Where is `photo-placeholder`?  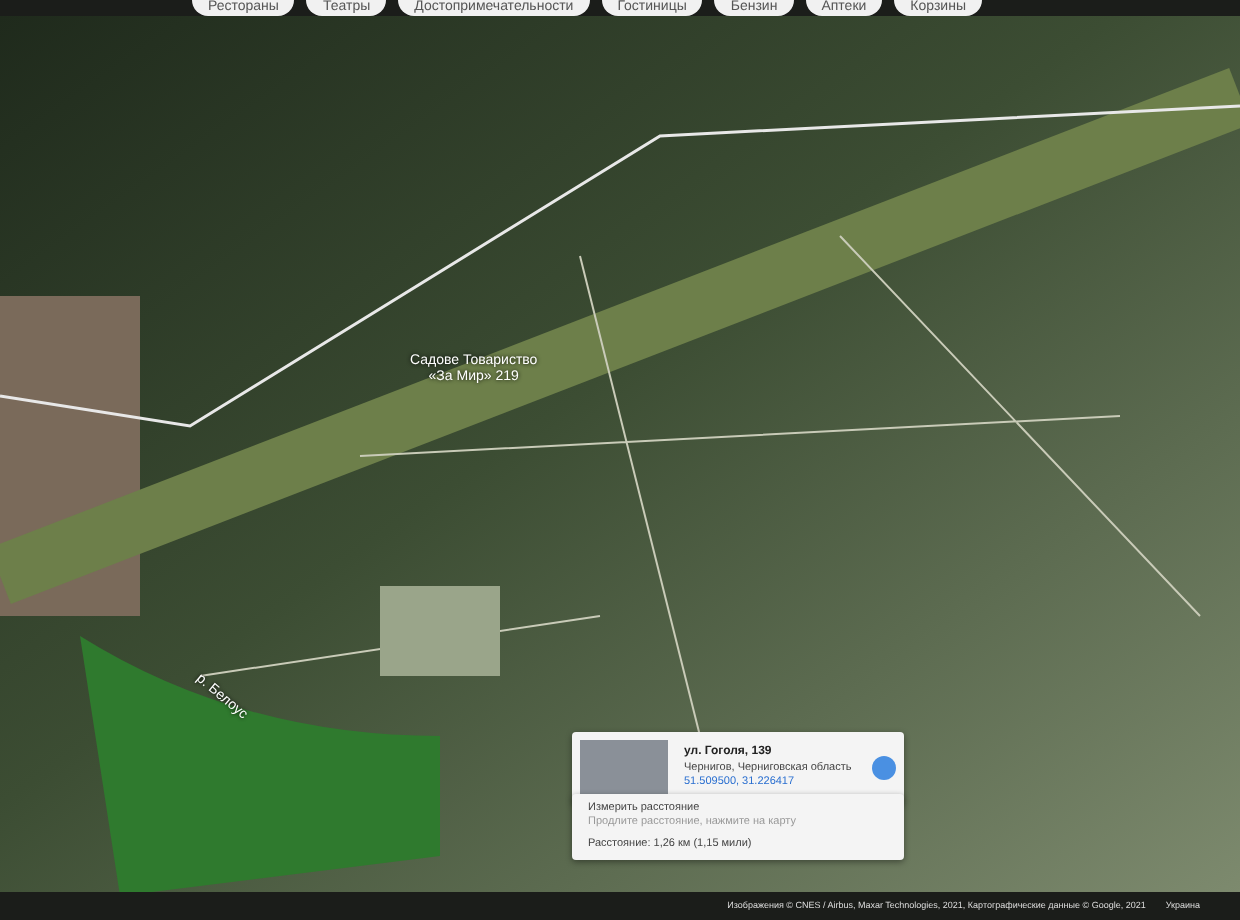 photo-placeholder is located at coordinates (624, 768).